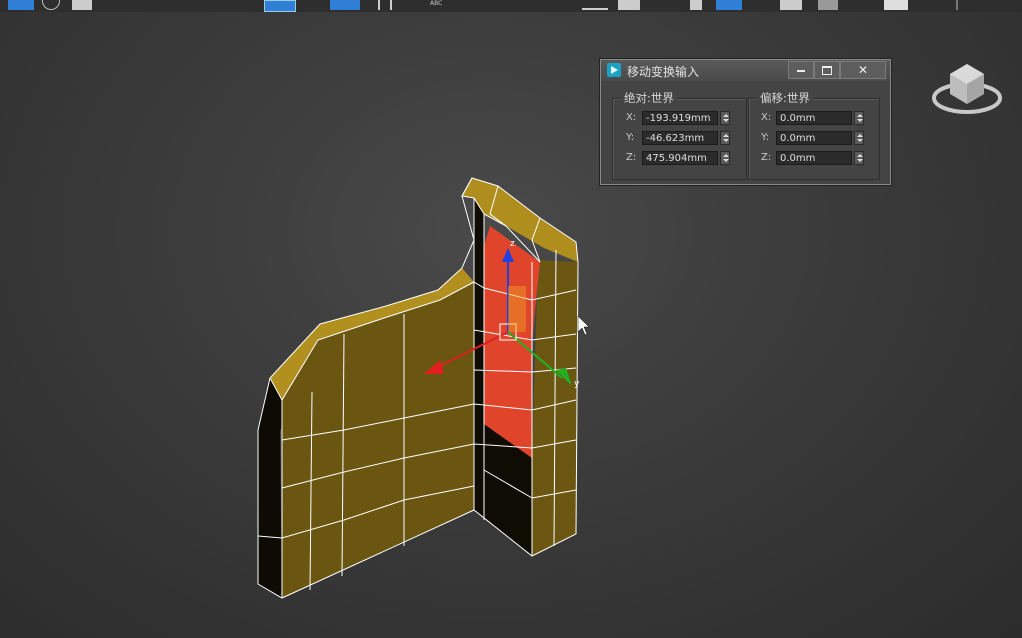 The width and height of the screenshot is (1022, 638). Describe the element at coordinates (680, 138) in the screenshot. I see `abs-y-field: -46.623mm` at that location.